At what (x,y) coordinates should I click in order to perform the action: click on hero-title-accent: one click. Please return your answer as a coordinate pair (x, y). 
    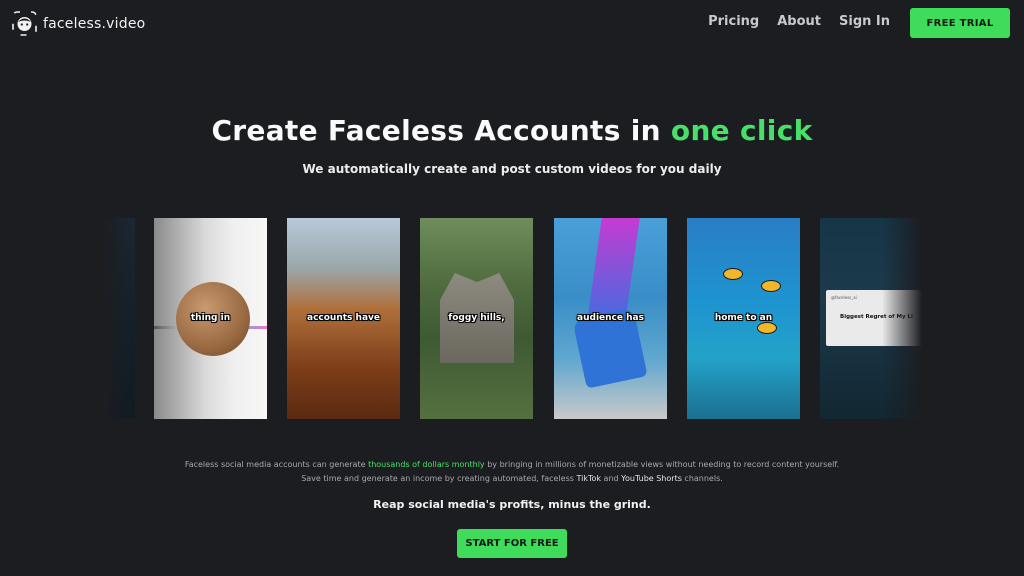
    Looking at the image, I should click on (741, 130).